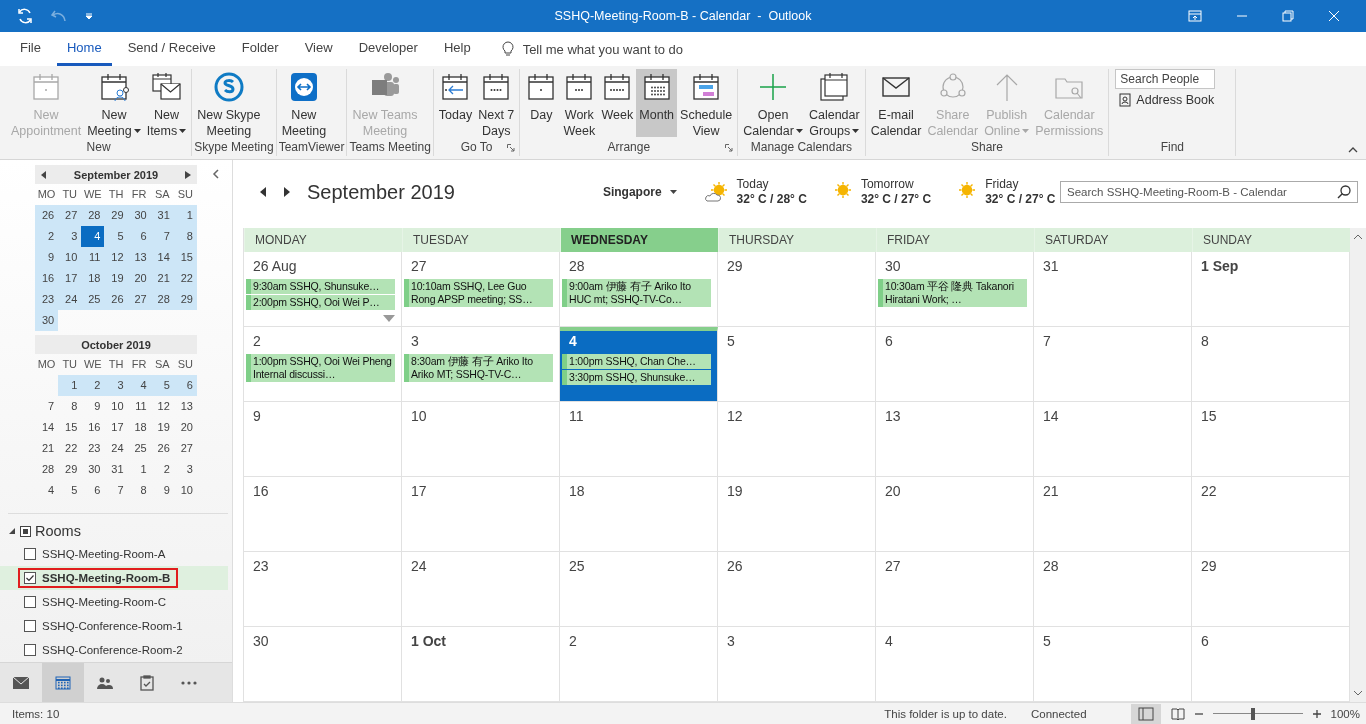 This screenshot has width=1366, height=724. I want to click on ribbon-button: Day, so click(541, 103).